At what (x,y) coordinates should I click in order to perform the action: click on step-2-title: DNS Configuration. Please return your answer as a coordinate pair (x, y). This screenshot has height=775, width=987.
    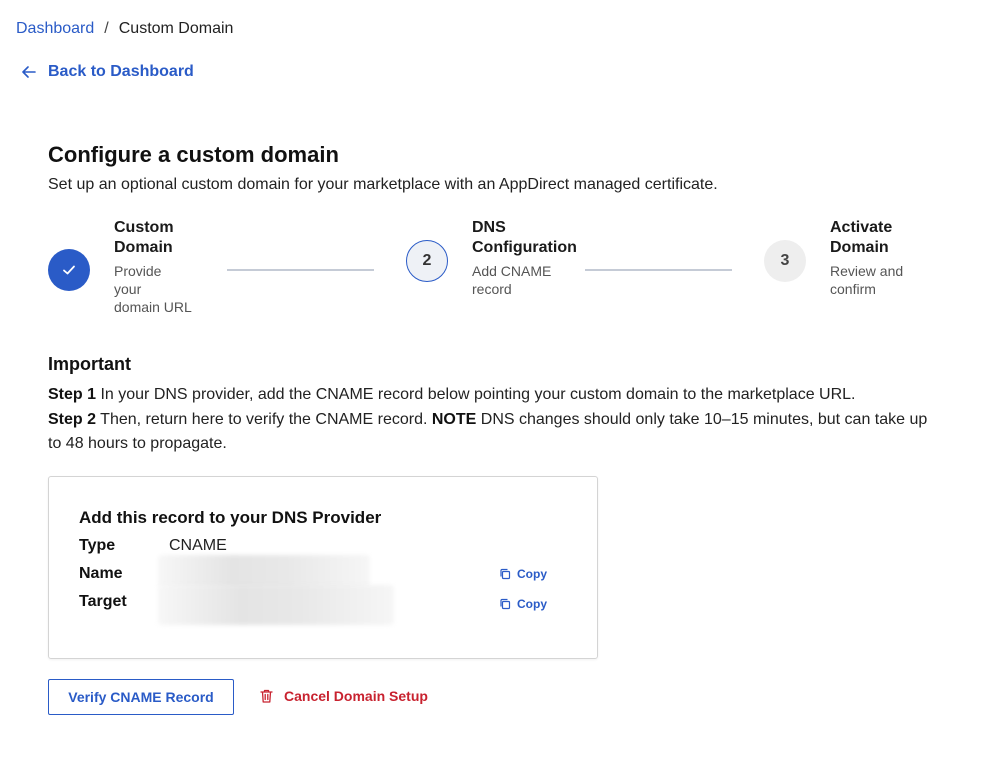
    Looking at the image, I should click on (524, 237).